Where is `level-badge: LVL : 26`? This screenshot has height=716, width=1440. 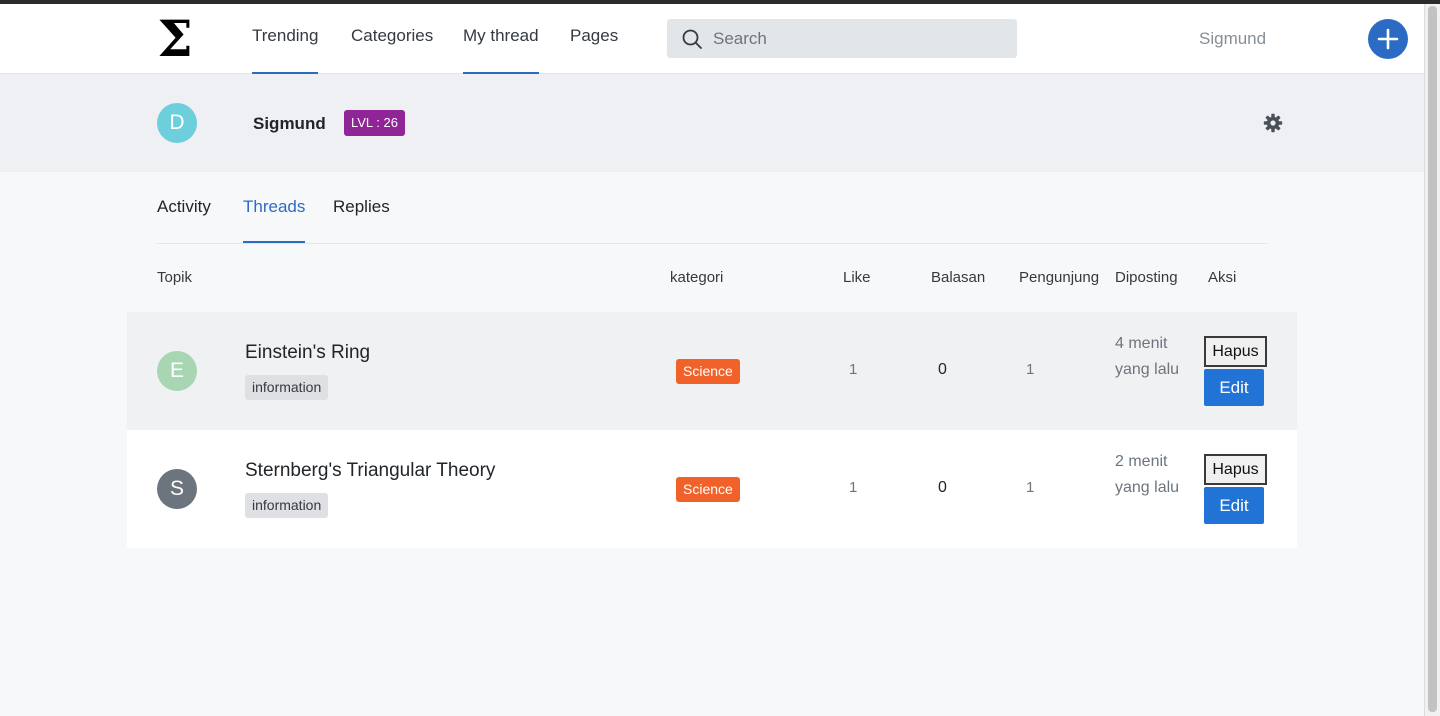 level-badge: LVL : 26 is located at coordinates (374, 123).